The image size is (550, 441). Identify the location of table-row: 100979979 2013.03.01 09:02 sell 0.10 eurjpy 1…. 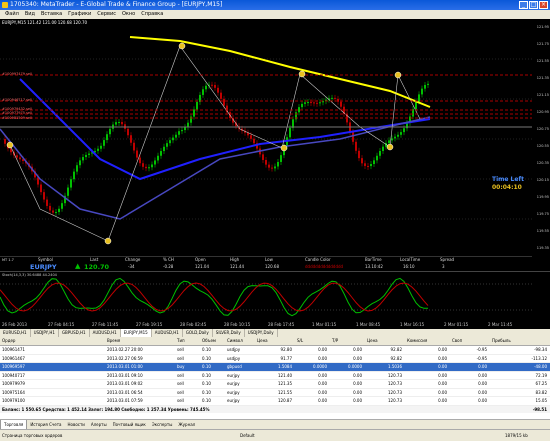
(275, 384).